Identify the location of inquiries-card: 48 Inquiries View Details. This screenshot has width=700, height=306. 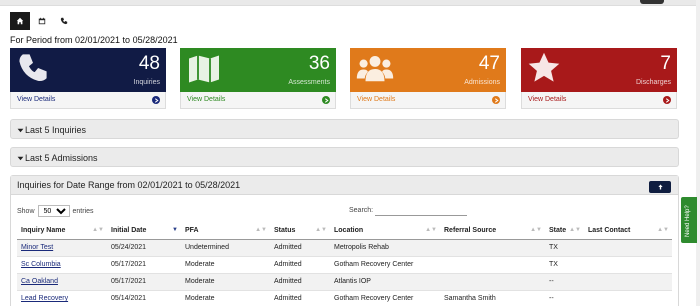
(88, 78).